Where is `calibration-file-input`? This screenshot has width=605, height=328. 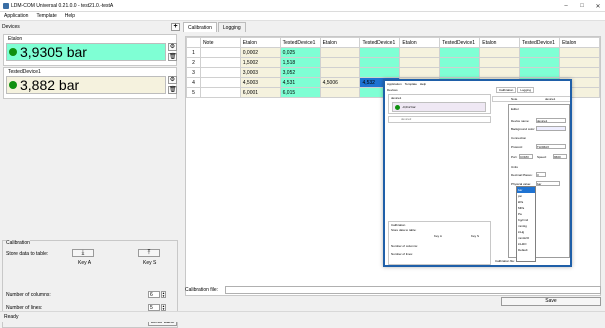 calibration-file-input is located at coordinates (413, 290).